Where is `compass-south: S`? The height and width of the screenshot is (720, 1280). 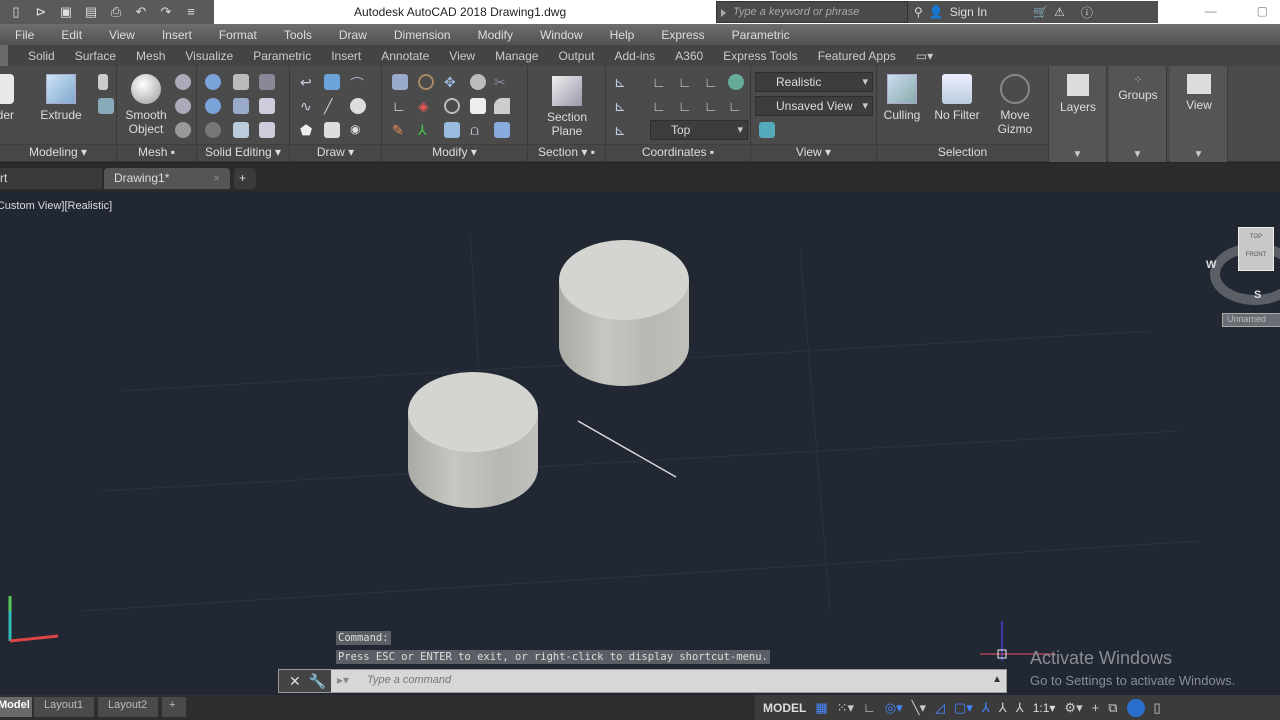 compass-south: S is located at coordinates (1257, 295).